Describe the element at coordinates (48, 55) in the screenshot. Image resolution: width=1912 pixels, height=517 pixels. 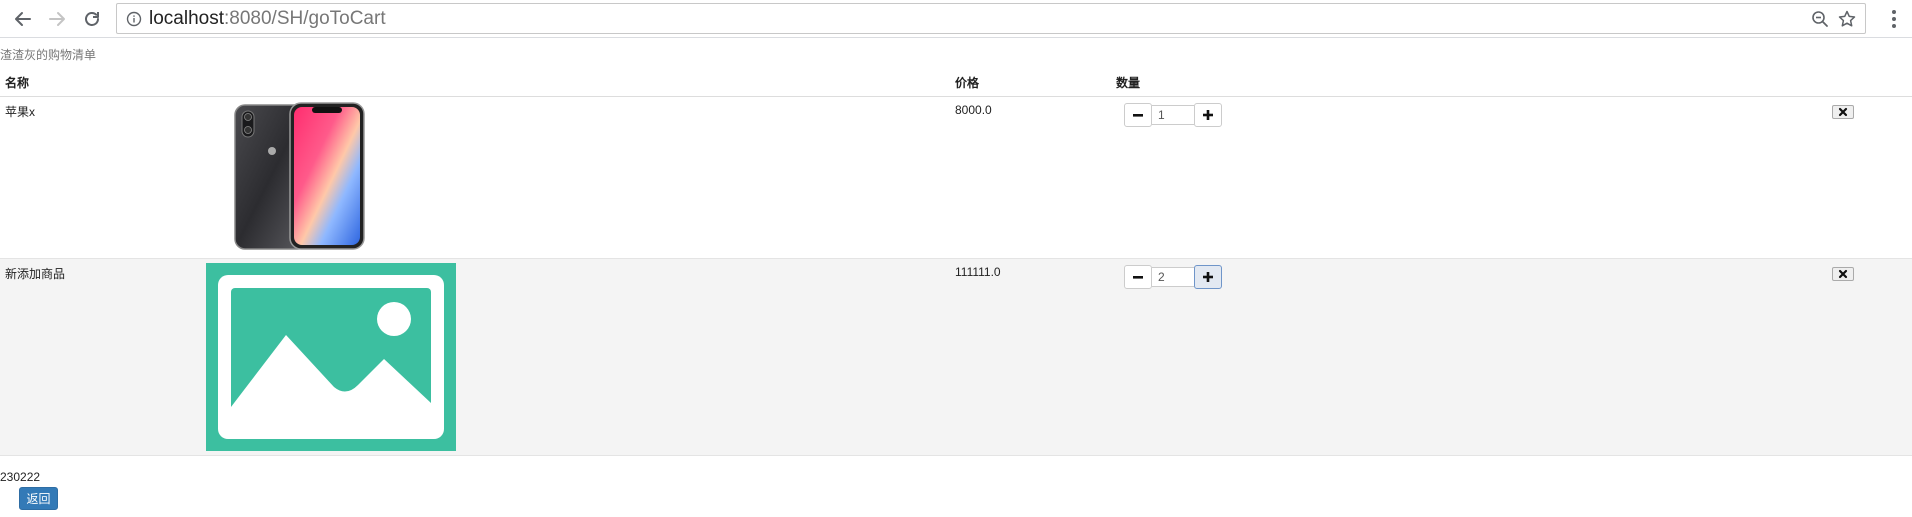
I see `cart-caption: 渣渣灰的购物清单` at that location.